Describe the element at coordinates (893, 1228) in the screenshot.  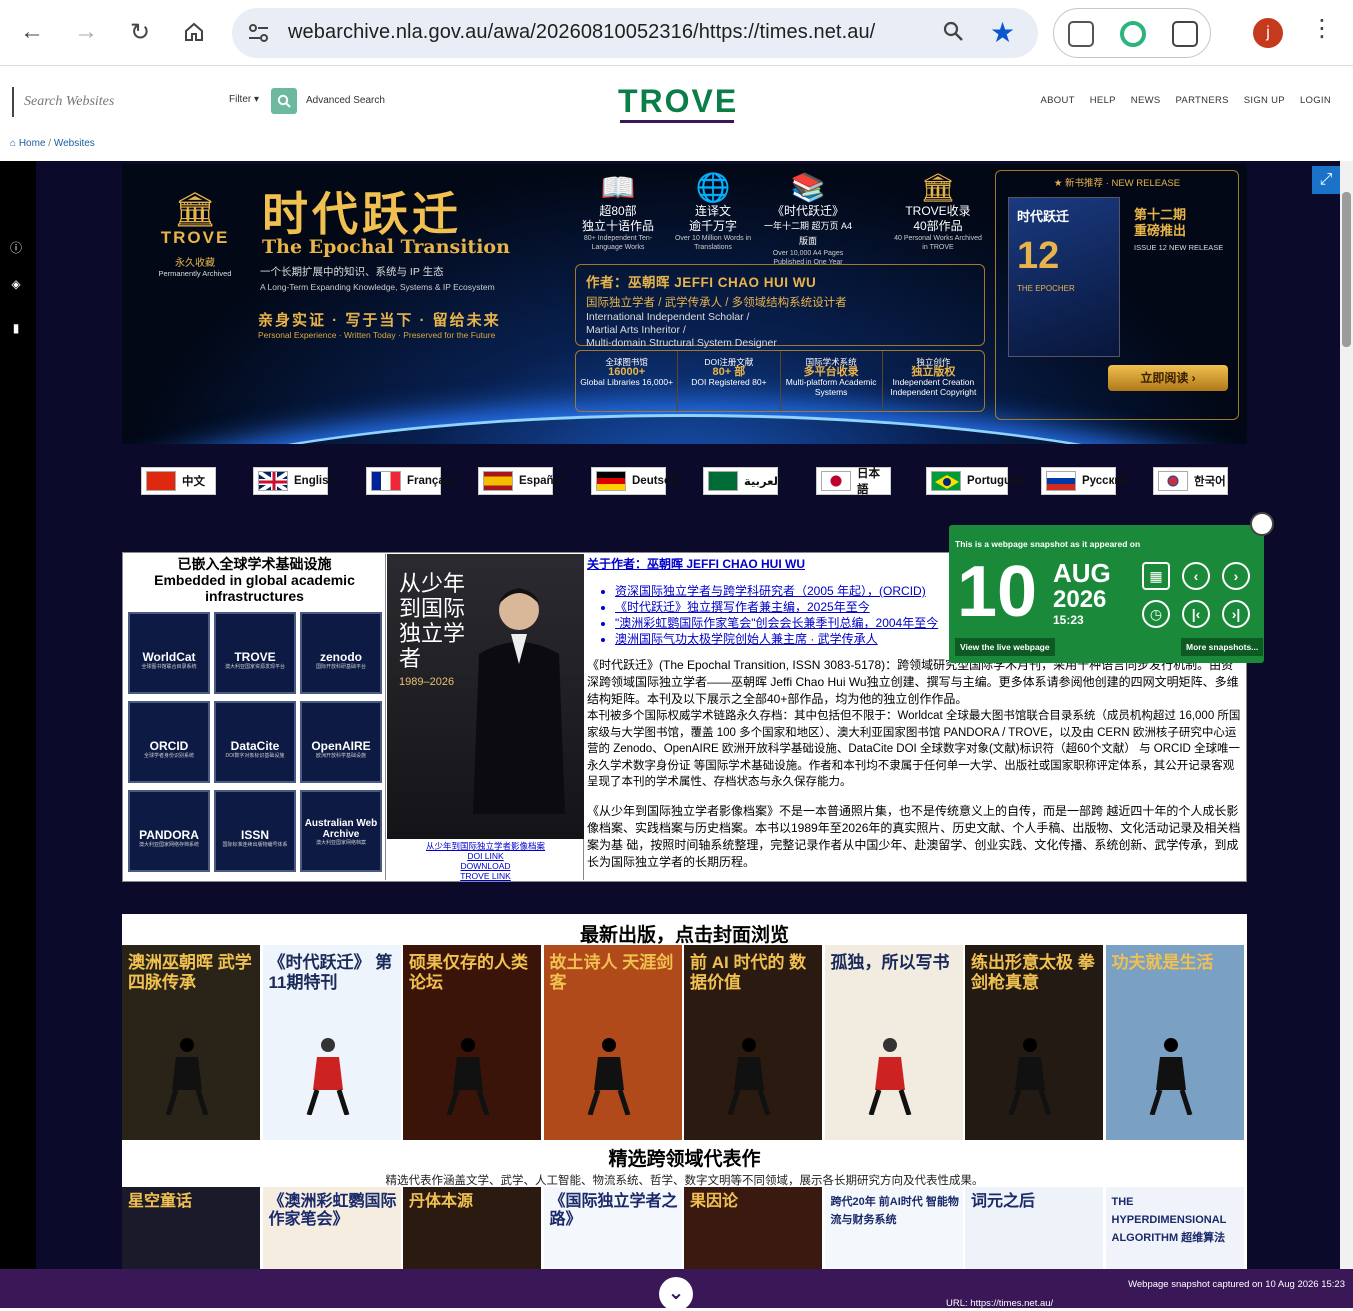
I see `featured-cover: 跨代20年 前AI时代 智能物流与财务系统` at that location.